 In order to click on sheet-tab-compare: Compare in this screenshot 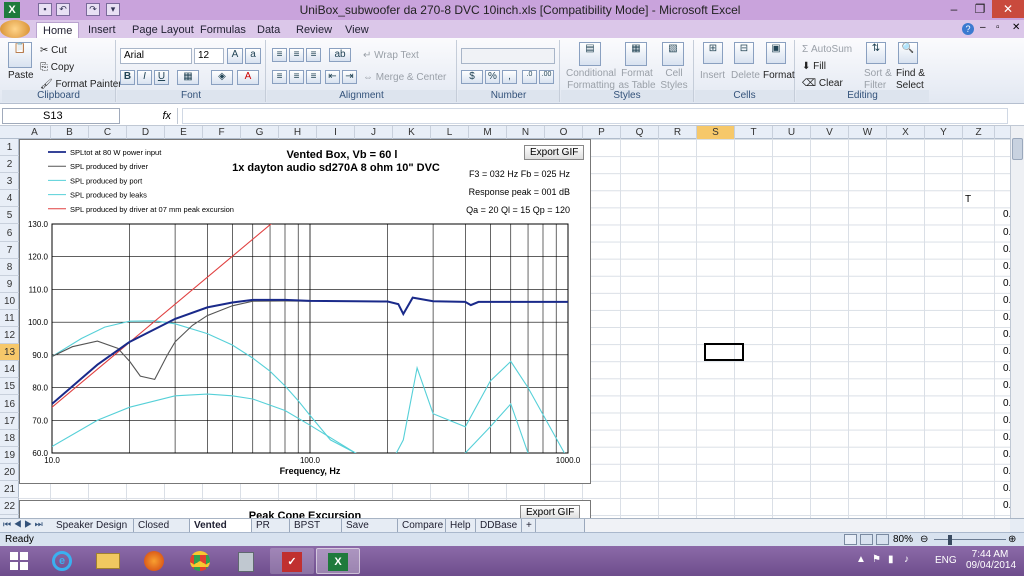, I will do `click(422, 525)`.